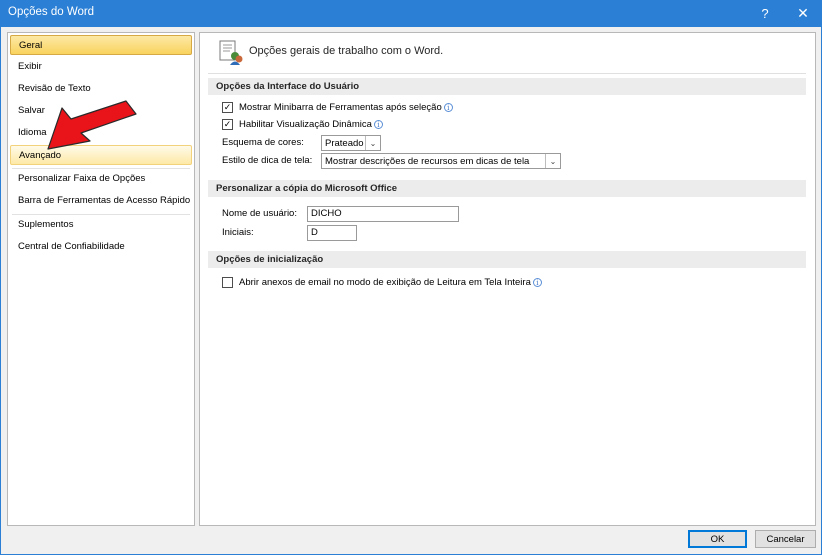 The height and width of the screenshot is (555, 822). What do you see at coordinates (346, 51) in the screenshot?
I see `panel-header: Opções gerais de trabalho com o Word.` at bounding box center [346, 51].